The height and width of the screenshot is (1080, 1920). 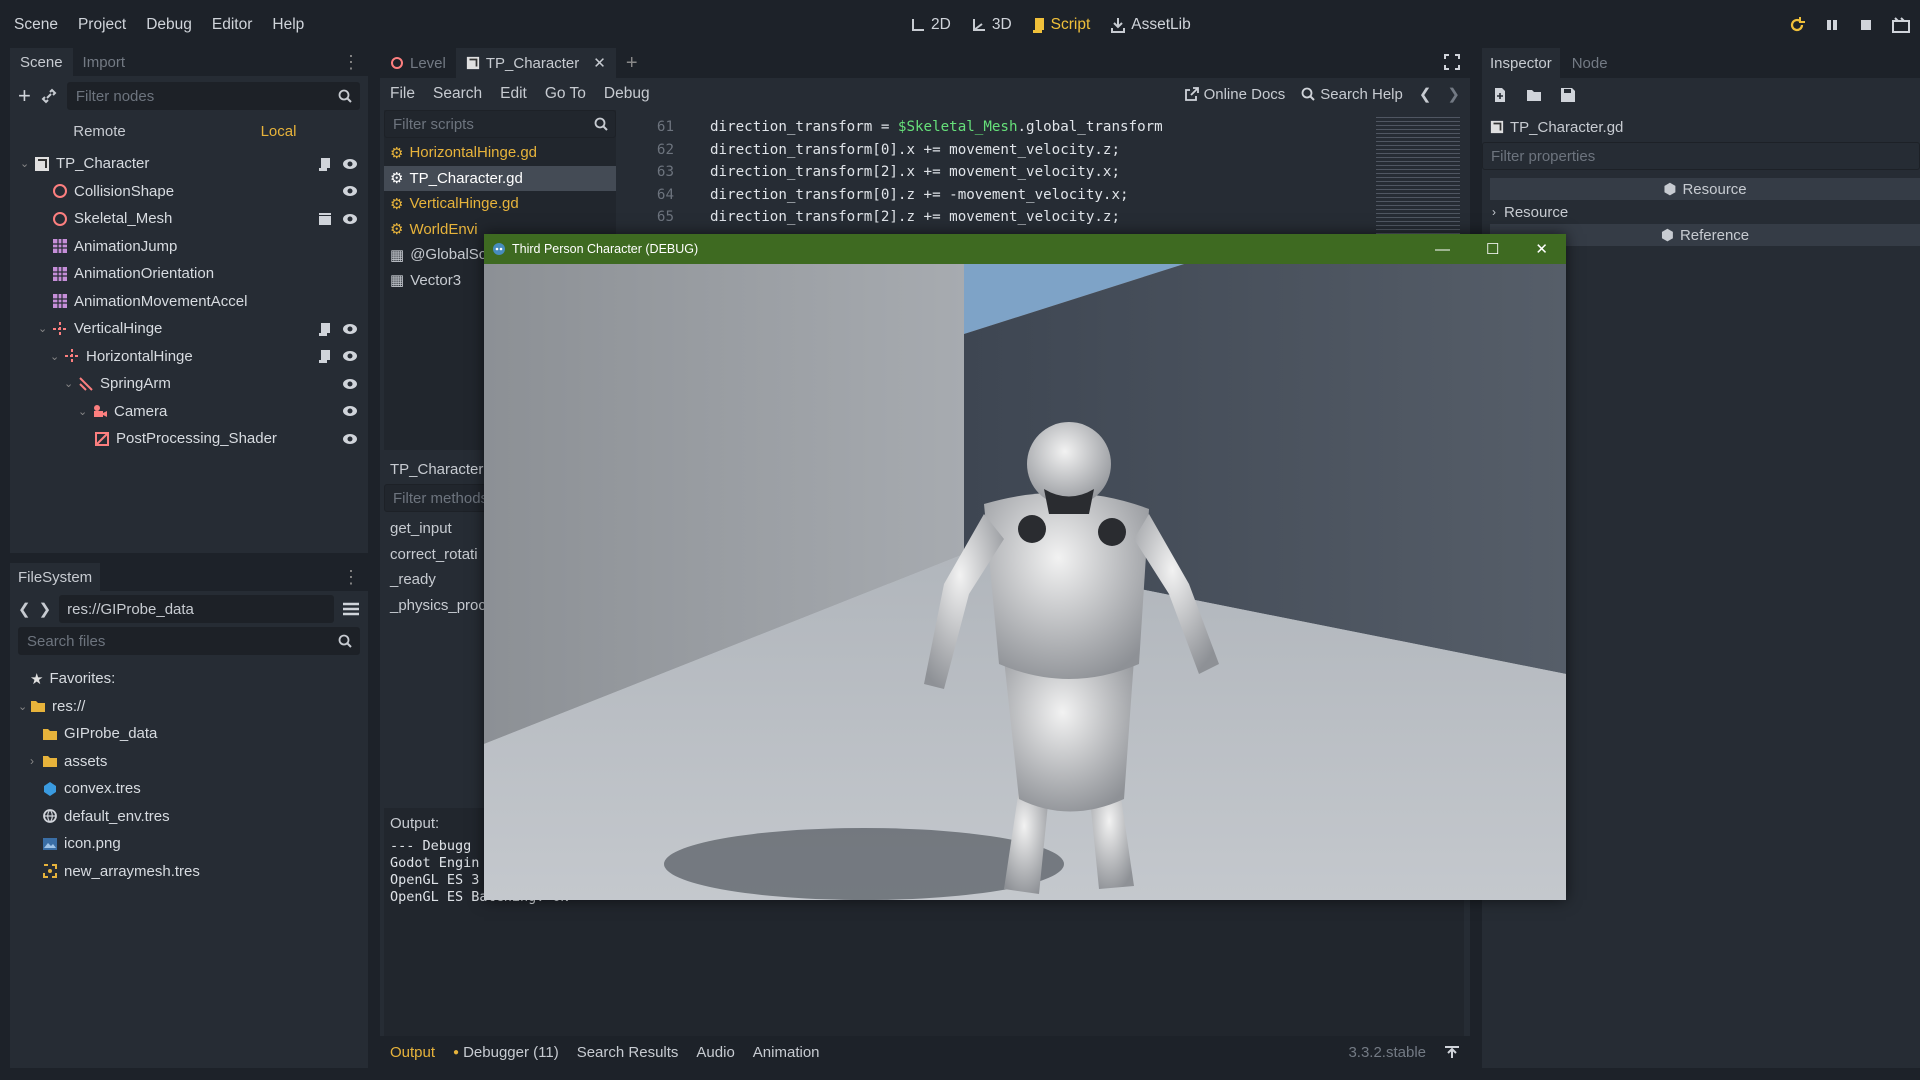 I want to click on tab-tp-character: TP_Character ✕, so click(x=535, y=63).